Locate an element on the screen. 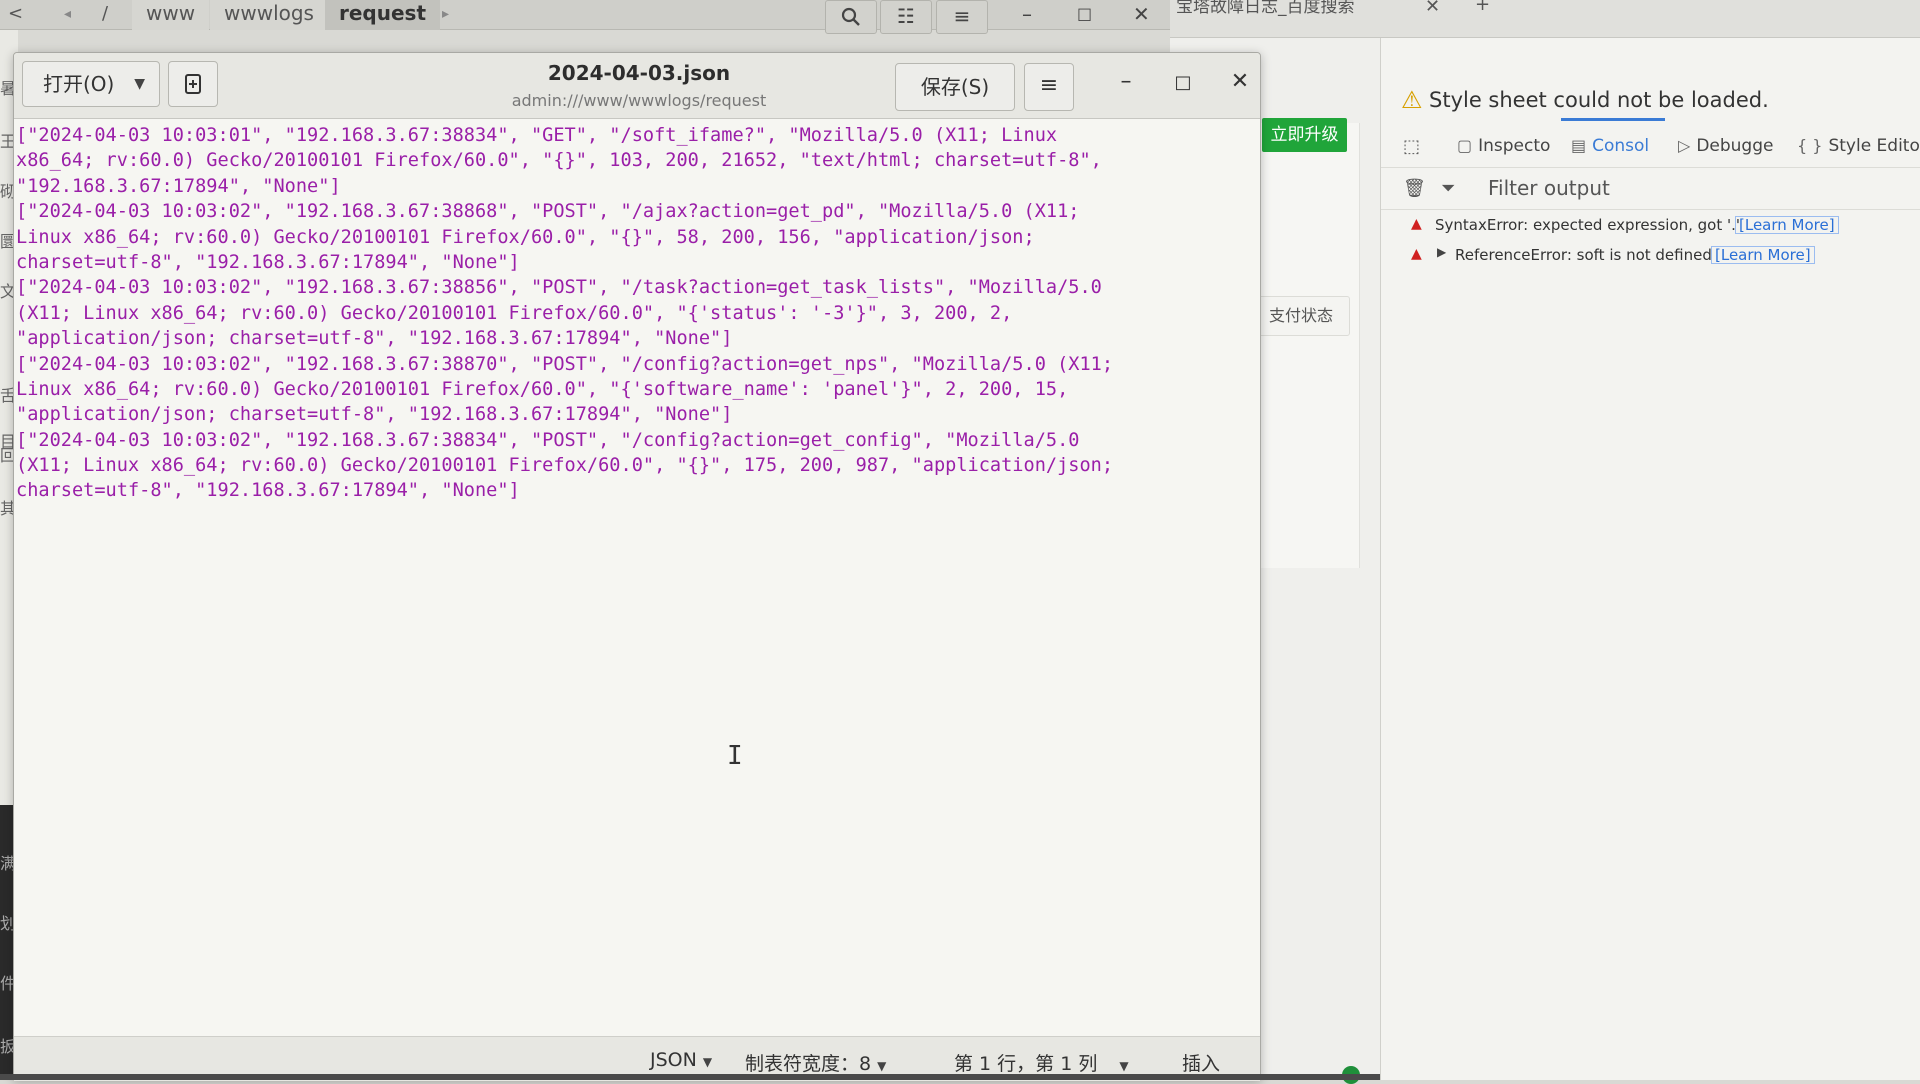 The height and width of the screenshot is (1084, 1920). error-message: ReferenceError: soft is not defined is located at coordinates (1583, 255).